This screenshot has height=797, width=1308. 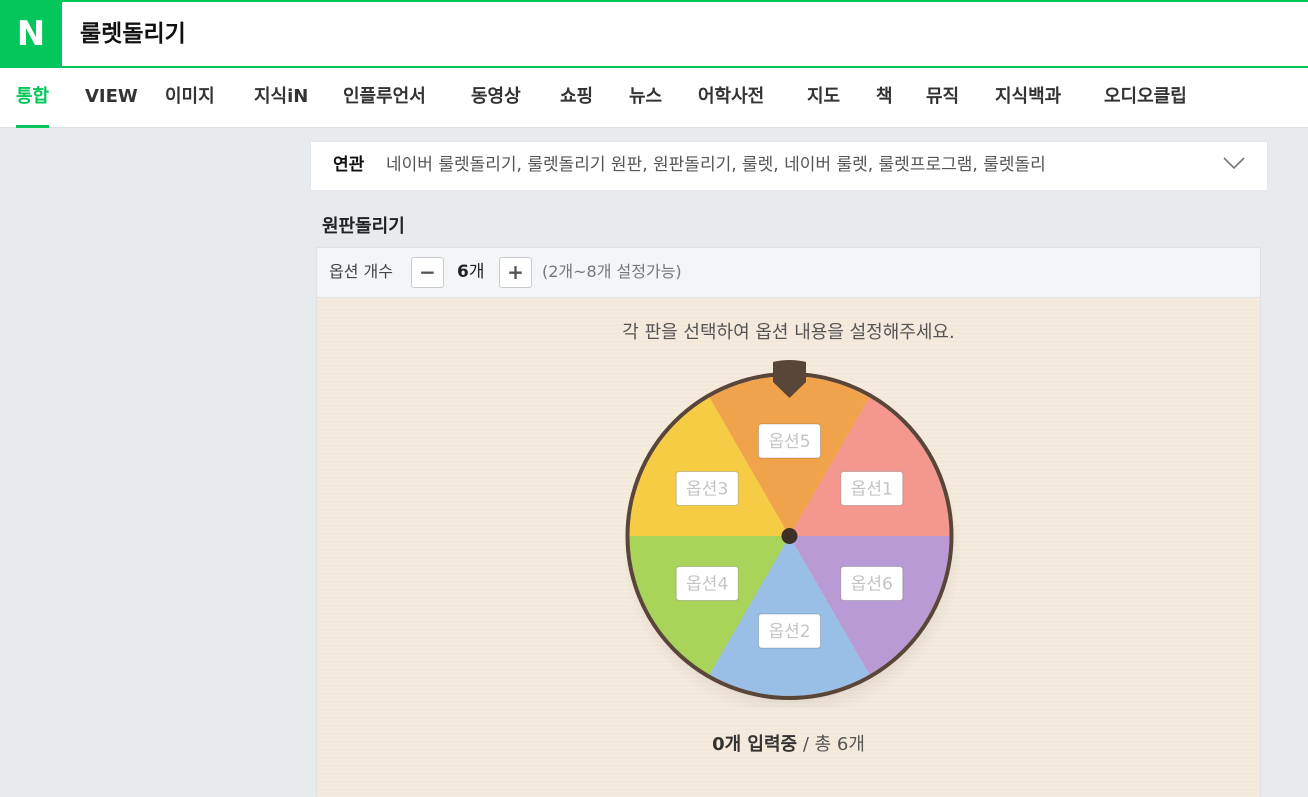 What do you see at coordinates (731, 98) in the screenshot?
I see `tab-dictionary: 어학사전` at bounding box center [731, 98].